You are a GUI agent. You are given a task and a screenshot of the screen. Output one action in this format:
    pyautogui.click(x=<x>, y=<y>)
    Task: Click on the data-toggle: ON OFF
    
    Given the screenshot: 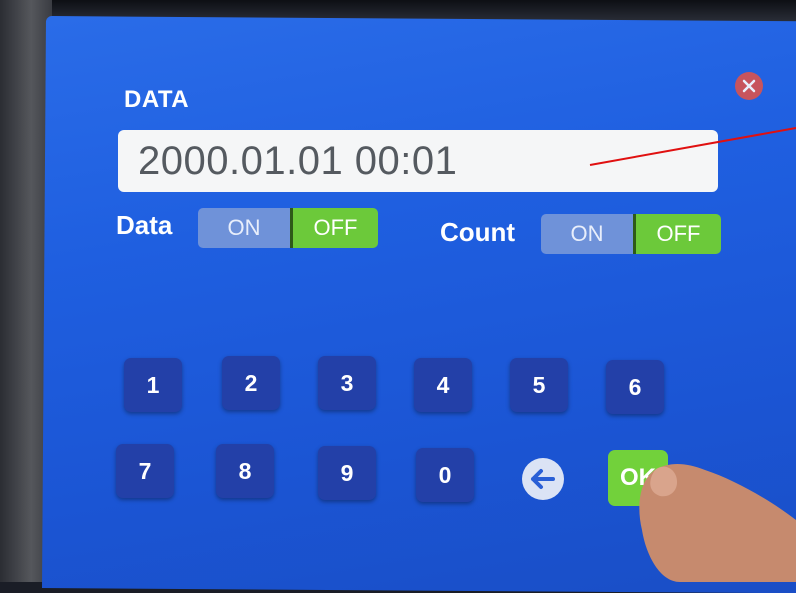 What is the action you would take?
    pyautogui.click(x=288, y=228)
    